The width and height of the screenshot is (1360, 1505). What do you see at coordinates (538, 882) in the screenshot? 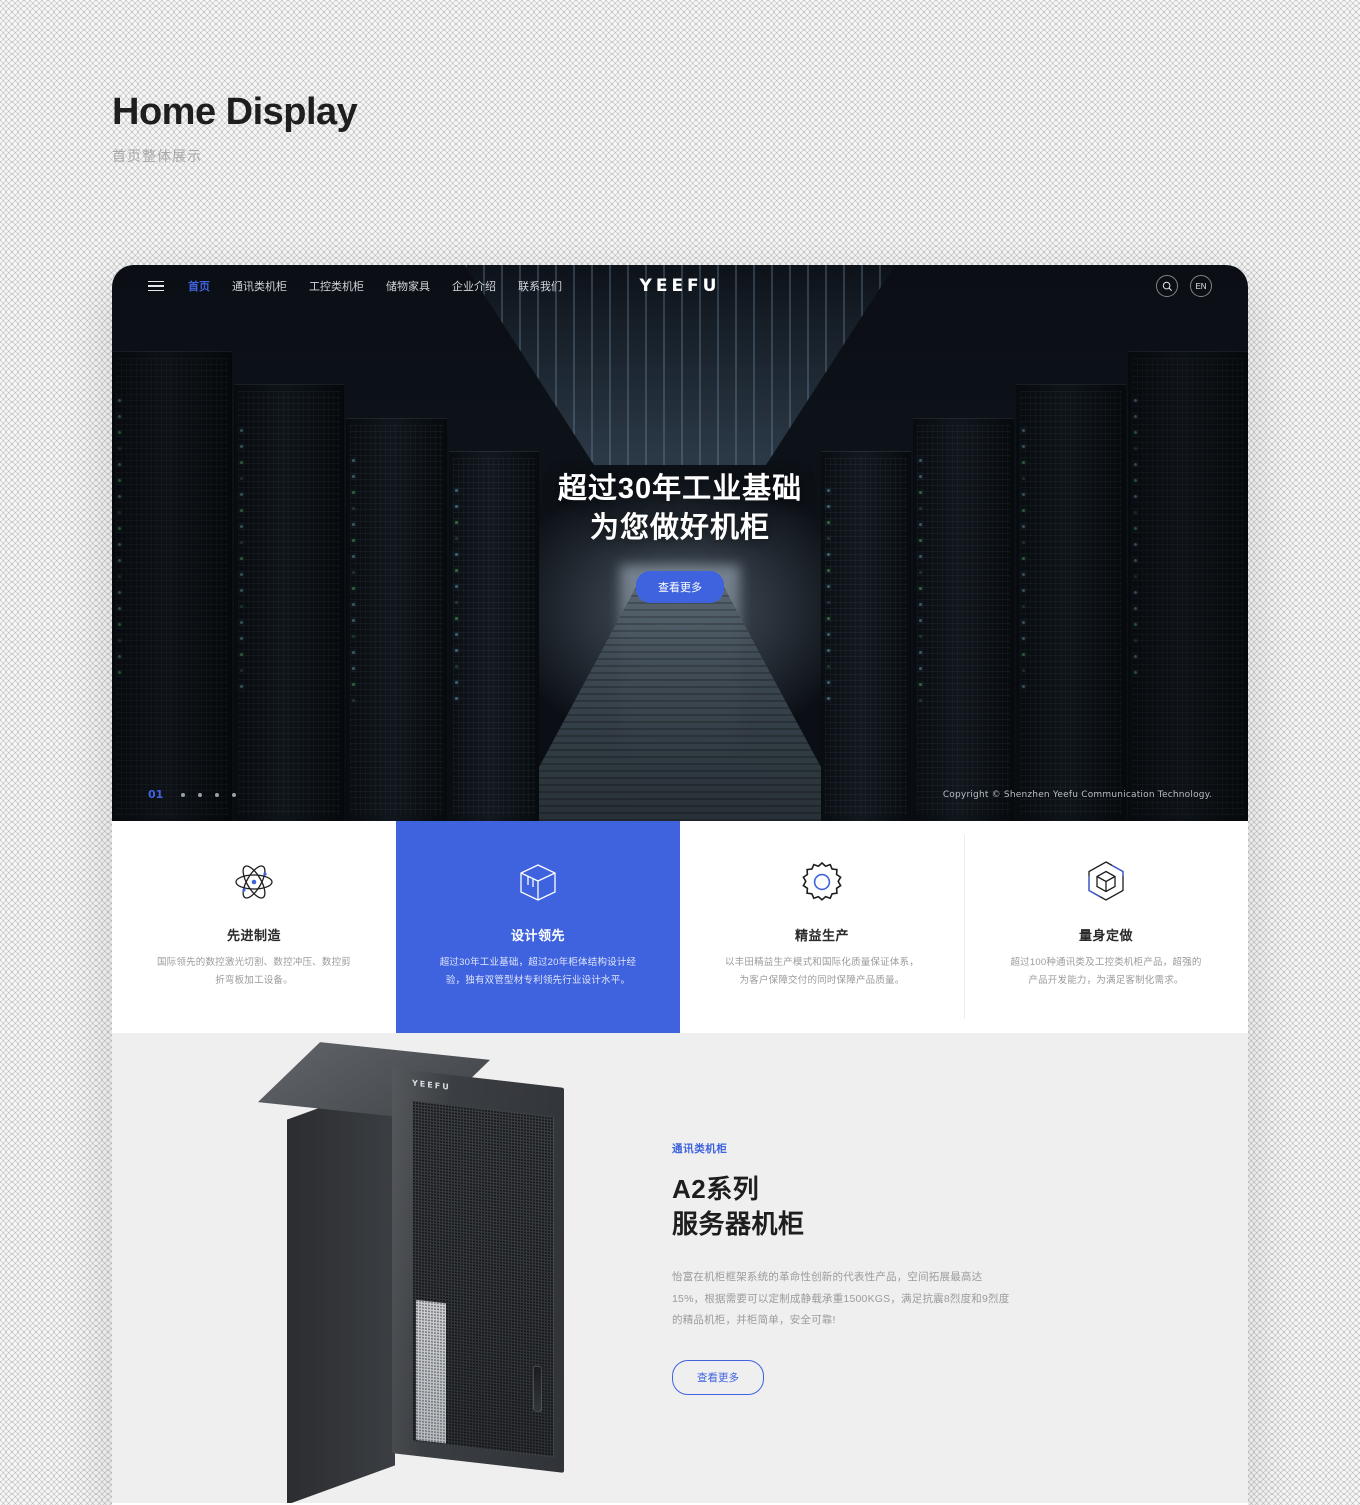
I see `cube-box-icon` at bounding box center [538, 882].